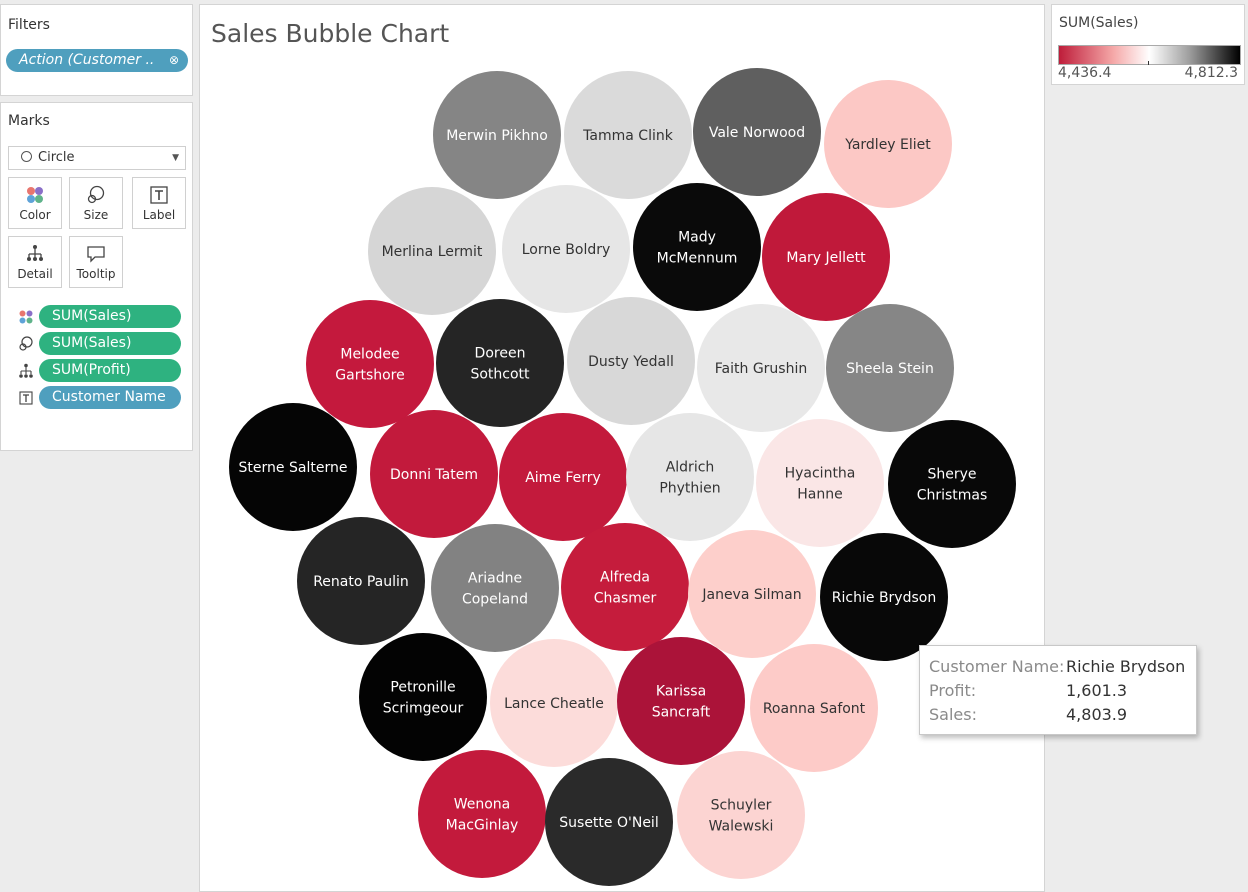  Describe the element at coordinates (175, 158) in the screenshot. I see `chevron-down-icon: ▼` at that location.